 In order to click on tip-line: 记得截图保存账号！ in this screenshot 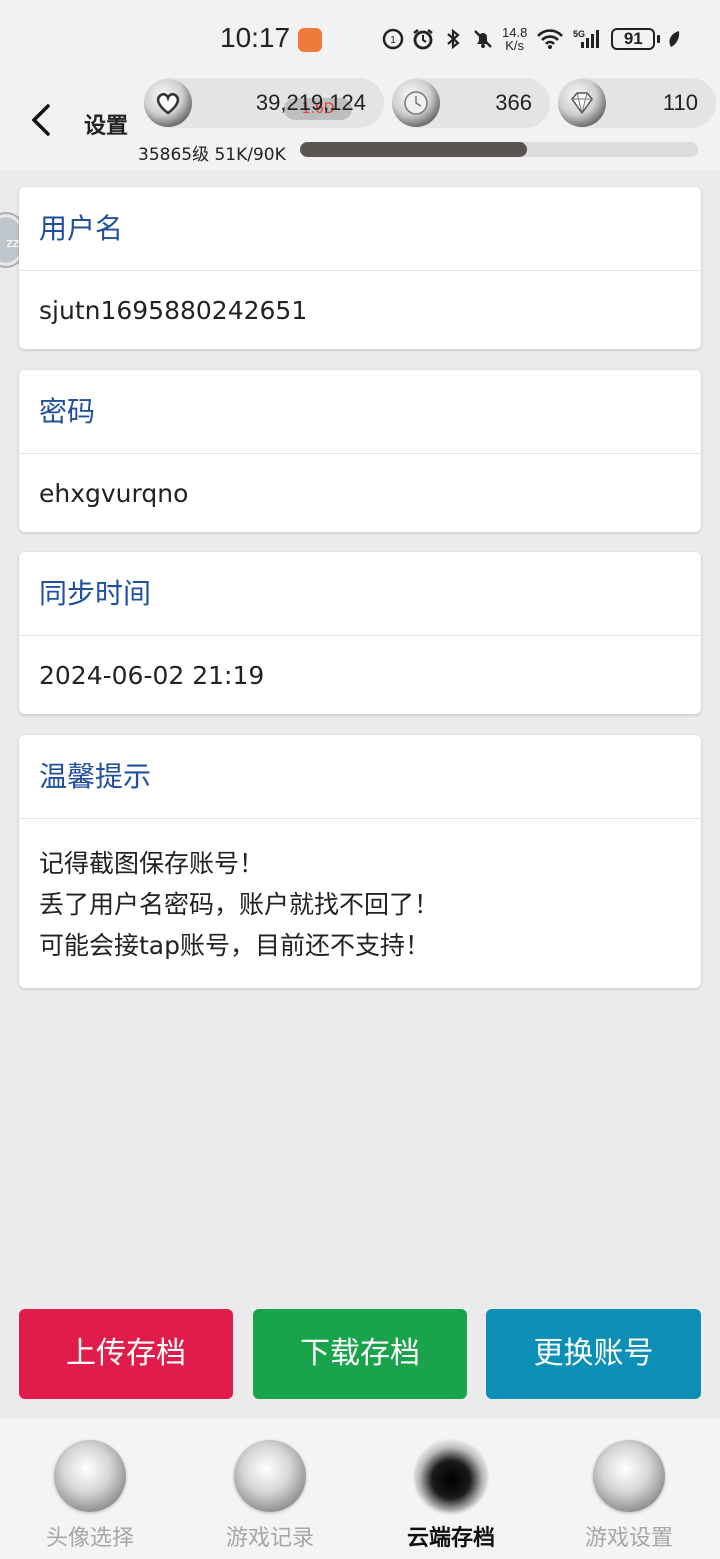, I will do `click(152, 863)`.